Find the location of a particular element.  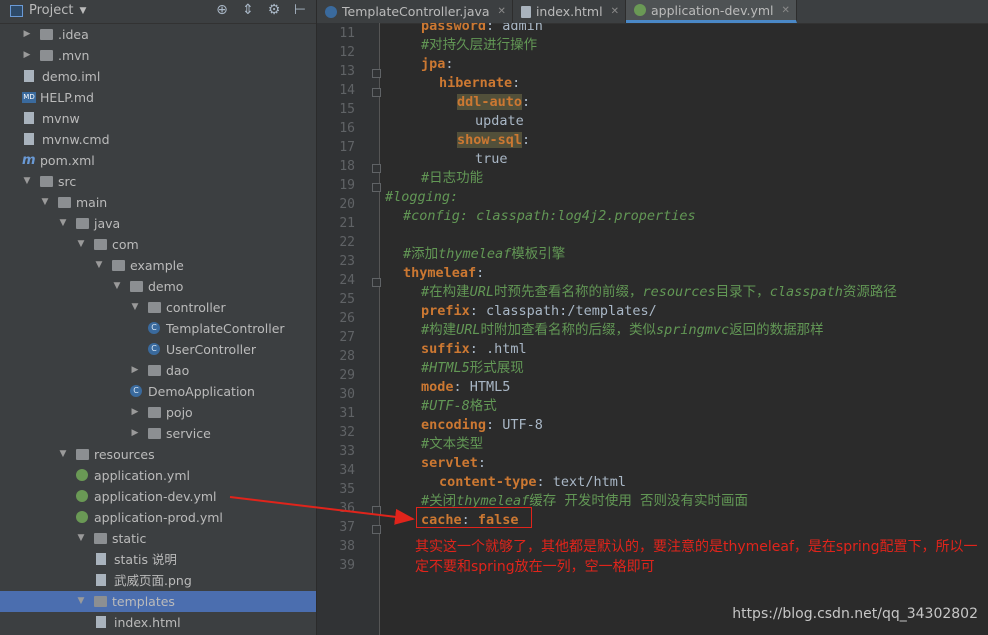

highlight-box is located at coordinates (474, 517).